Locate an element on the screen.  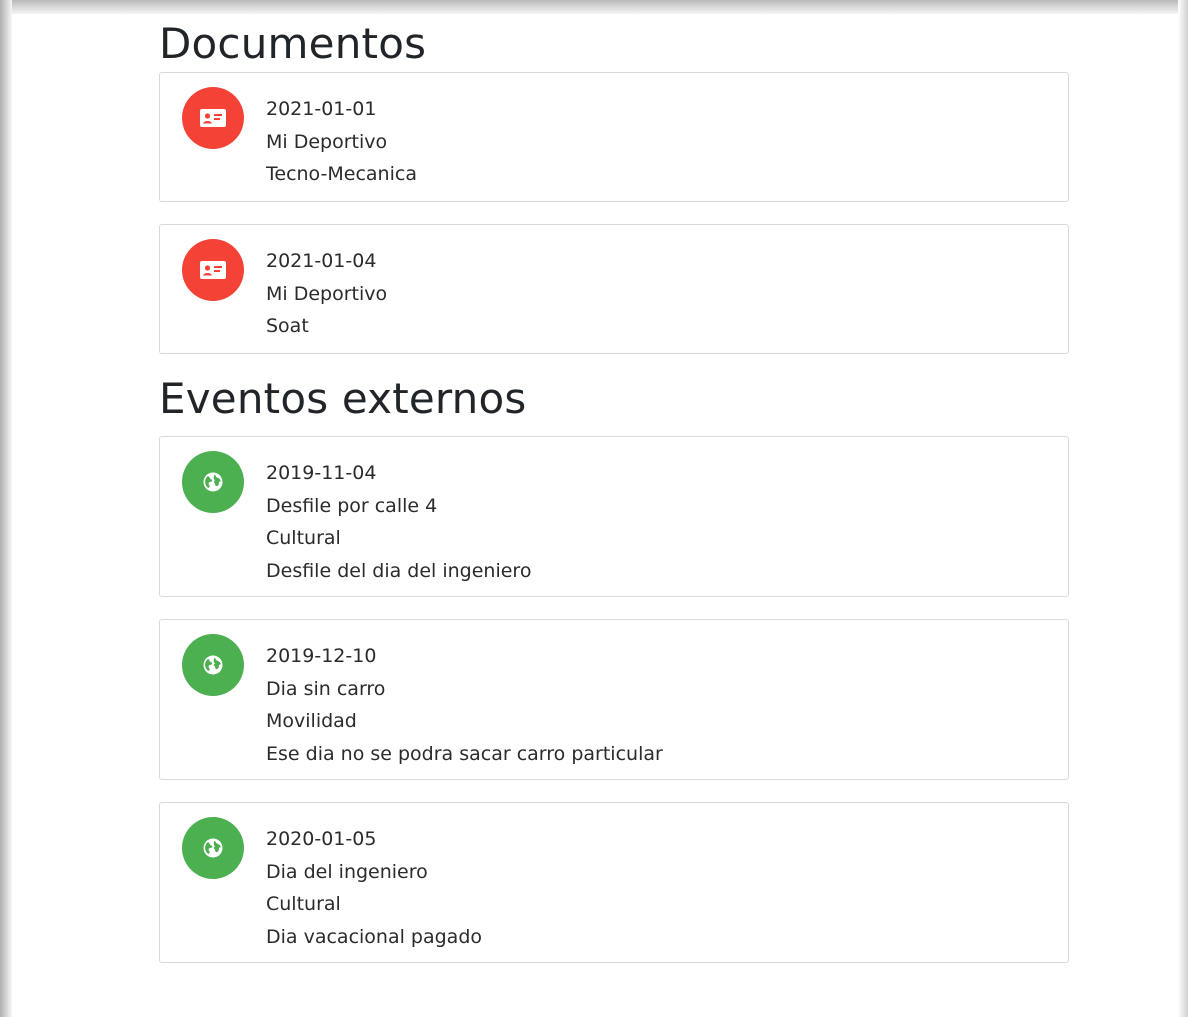
document-date: 2021-01-04 is located at coordinates (321, 261).